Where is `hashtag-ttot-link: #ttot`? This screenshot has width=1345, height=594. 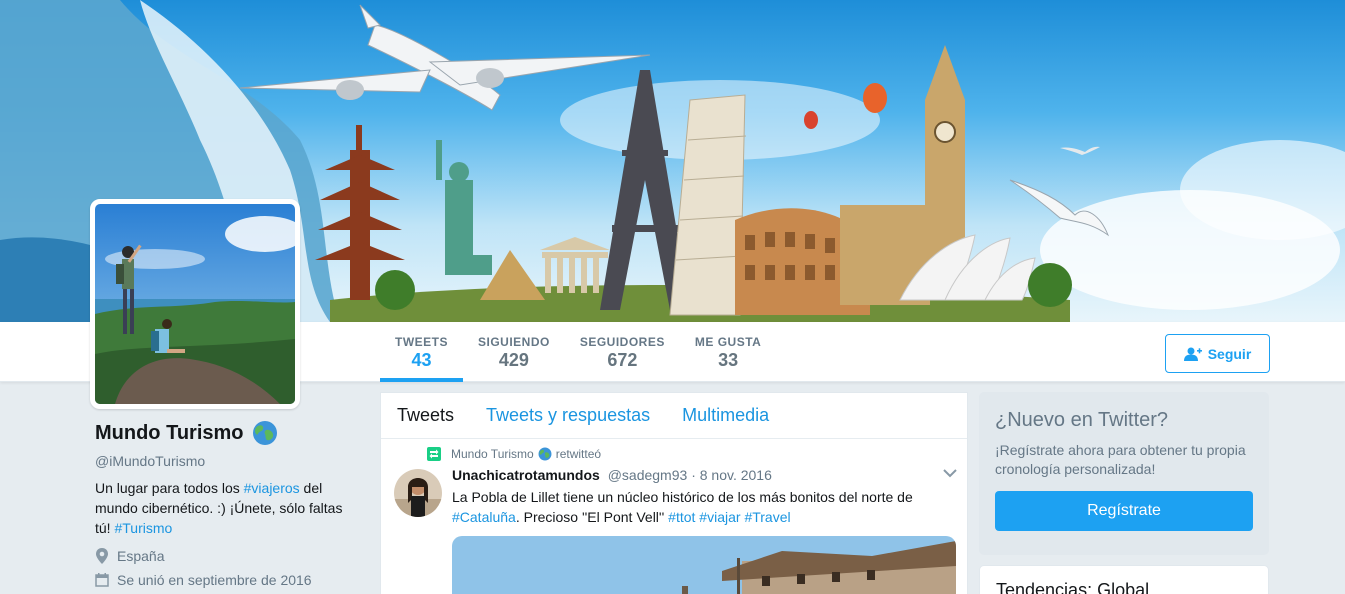 hashtag-ttot-link: #ttot is located at coordinates (681, 517).